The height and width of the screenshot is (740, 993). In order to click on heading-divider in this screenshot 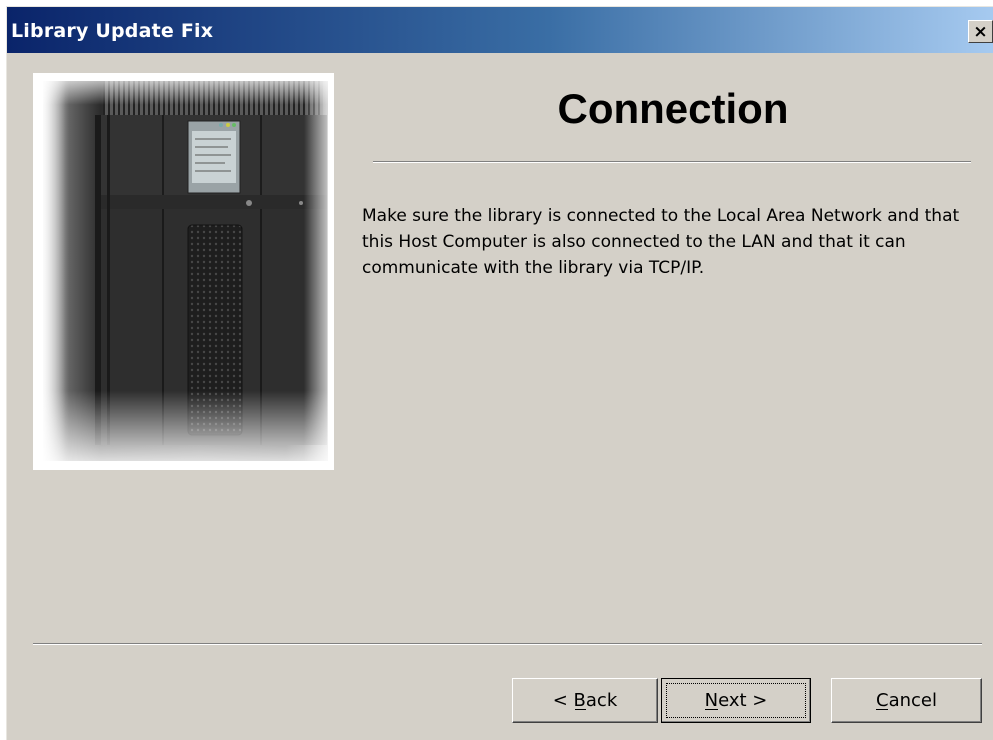, I will do `click(672, 162)`.